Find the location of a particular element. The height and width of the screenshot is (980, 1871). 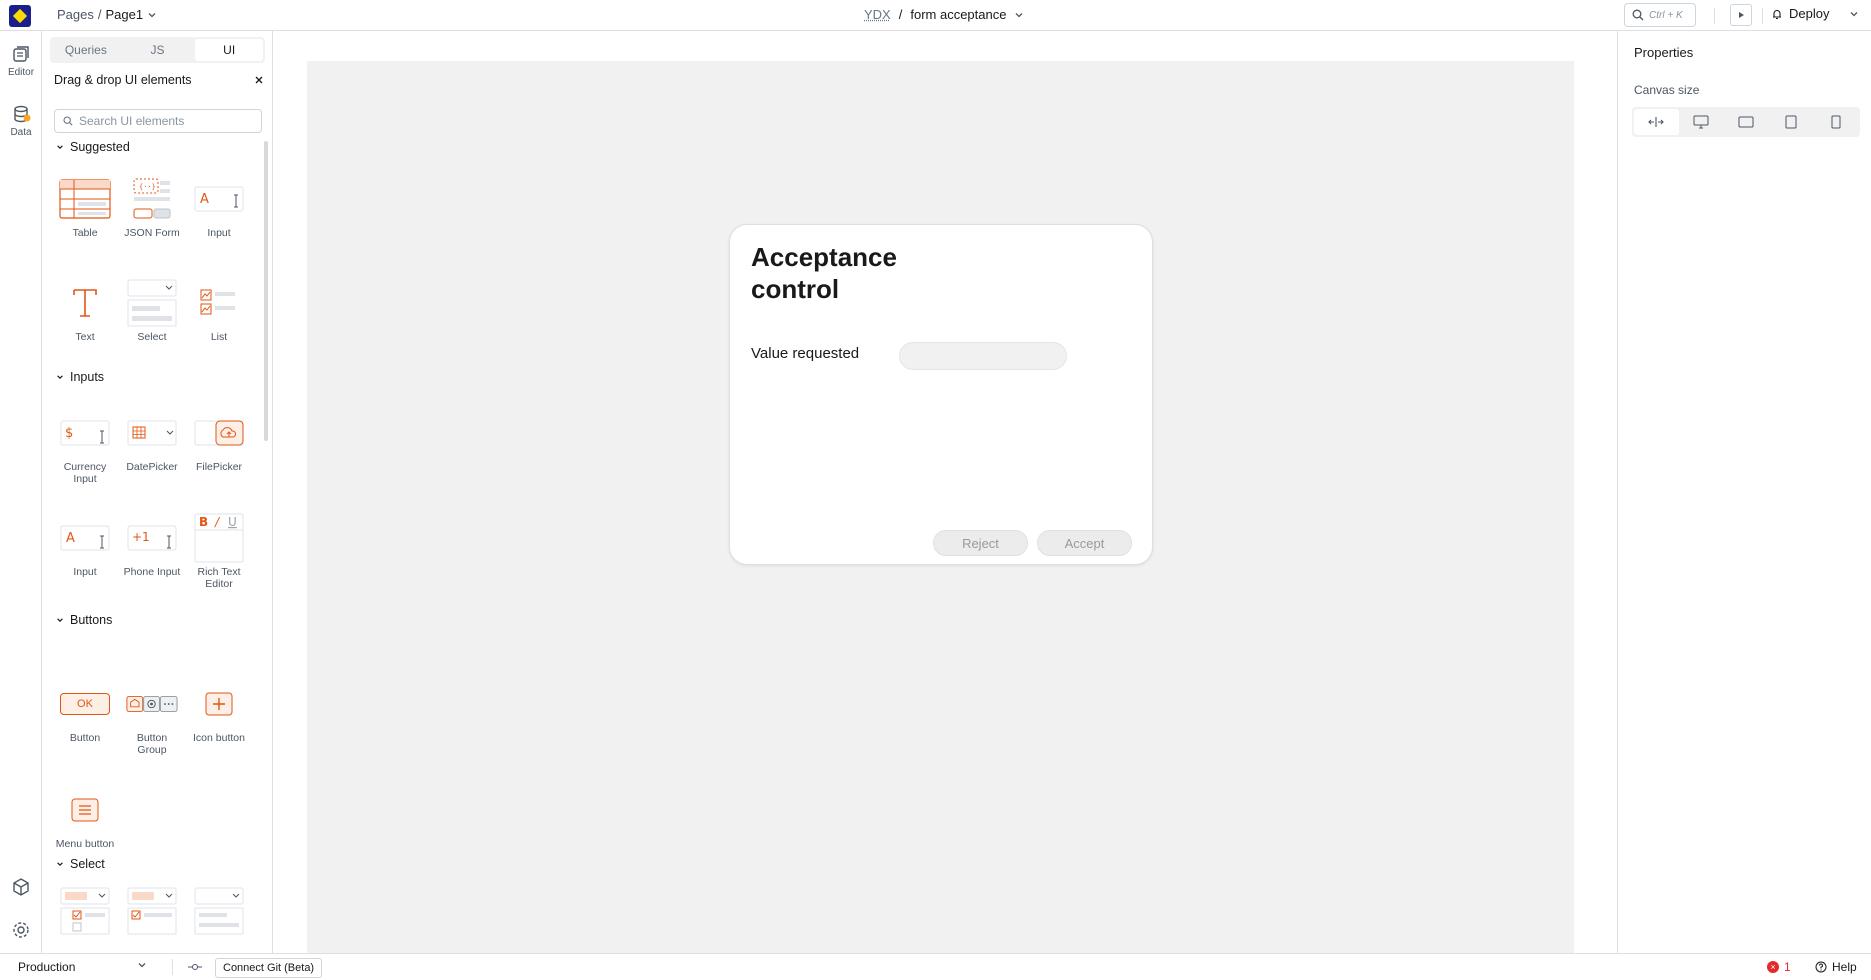

widget-search-input: Search UI elements is located at coordinates (158, 121).